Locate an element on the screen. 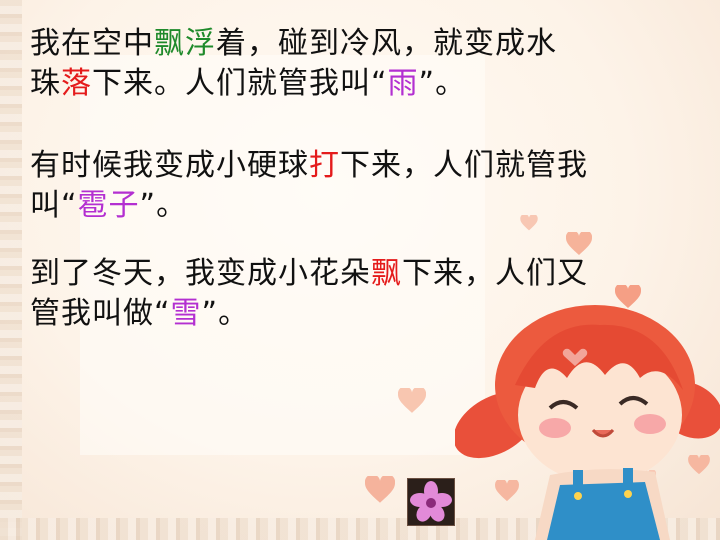 The height and width of the screenshot is (540, 720). highlight-word: 雹子 is located at coordinates (108, 205).